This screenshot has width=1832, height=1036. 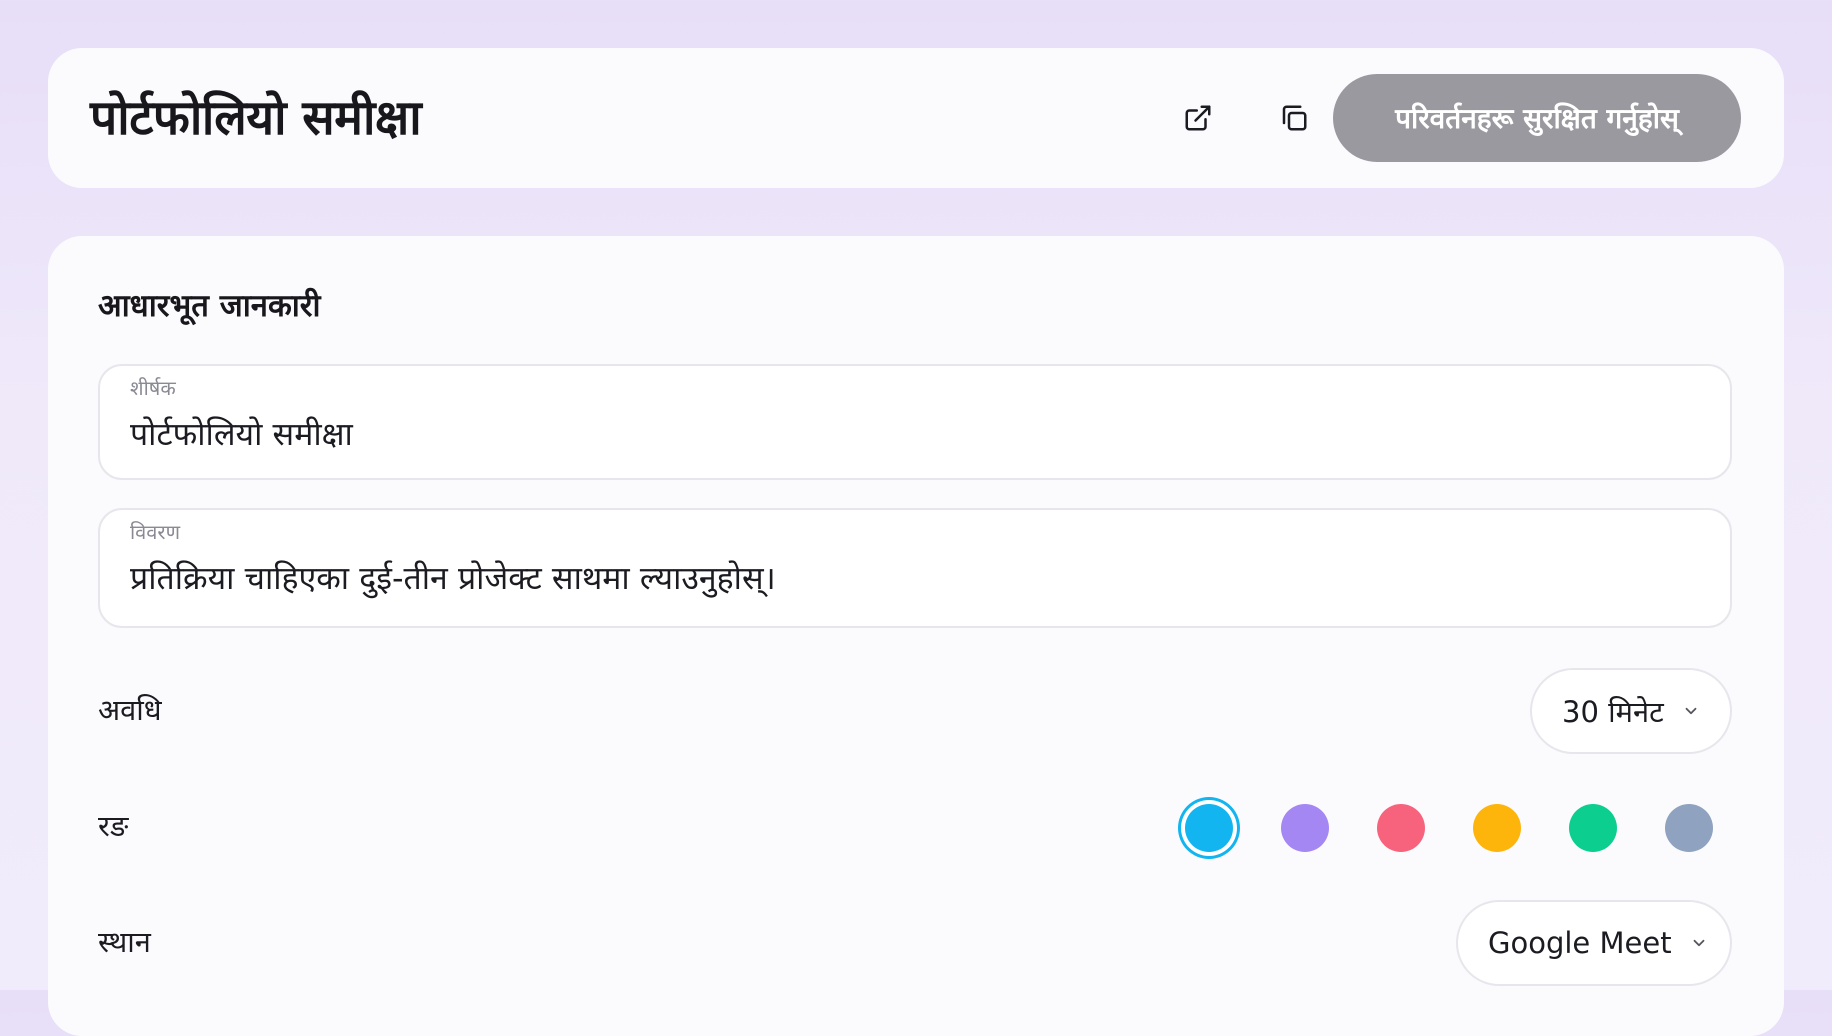 What do you see at coordinates (1537, 118) in the screenshot?
I see `save-changes-button: परिवर्तनहरू सुरक्षित गर्नुहोस्` at bounding box center [1537, 118].